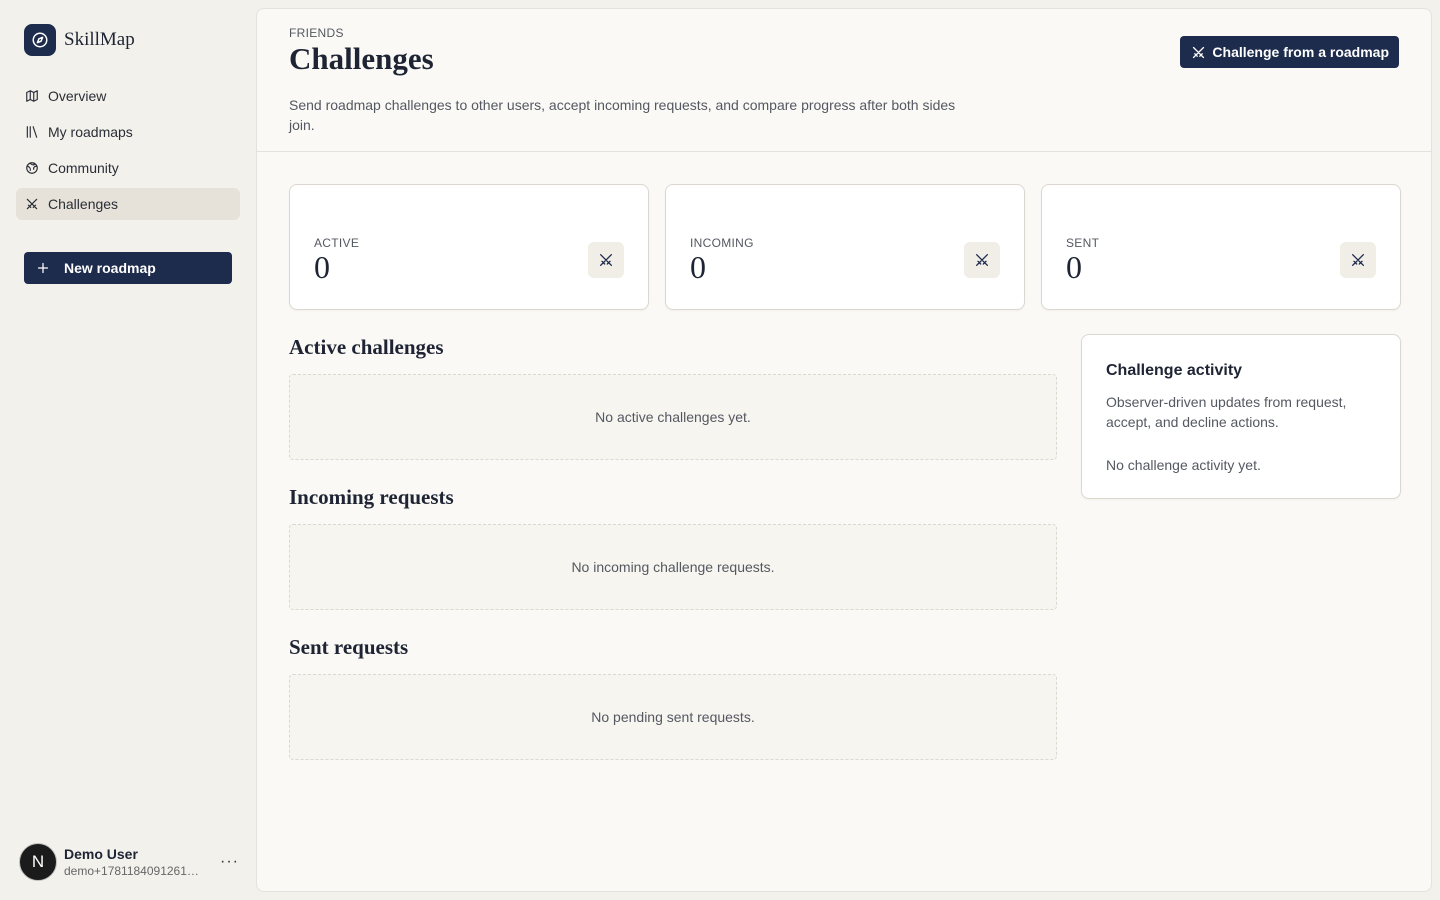  Describe the element at coordinates (32, 132) in the screenshot. I see `library-icon` at that location.